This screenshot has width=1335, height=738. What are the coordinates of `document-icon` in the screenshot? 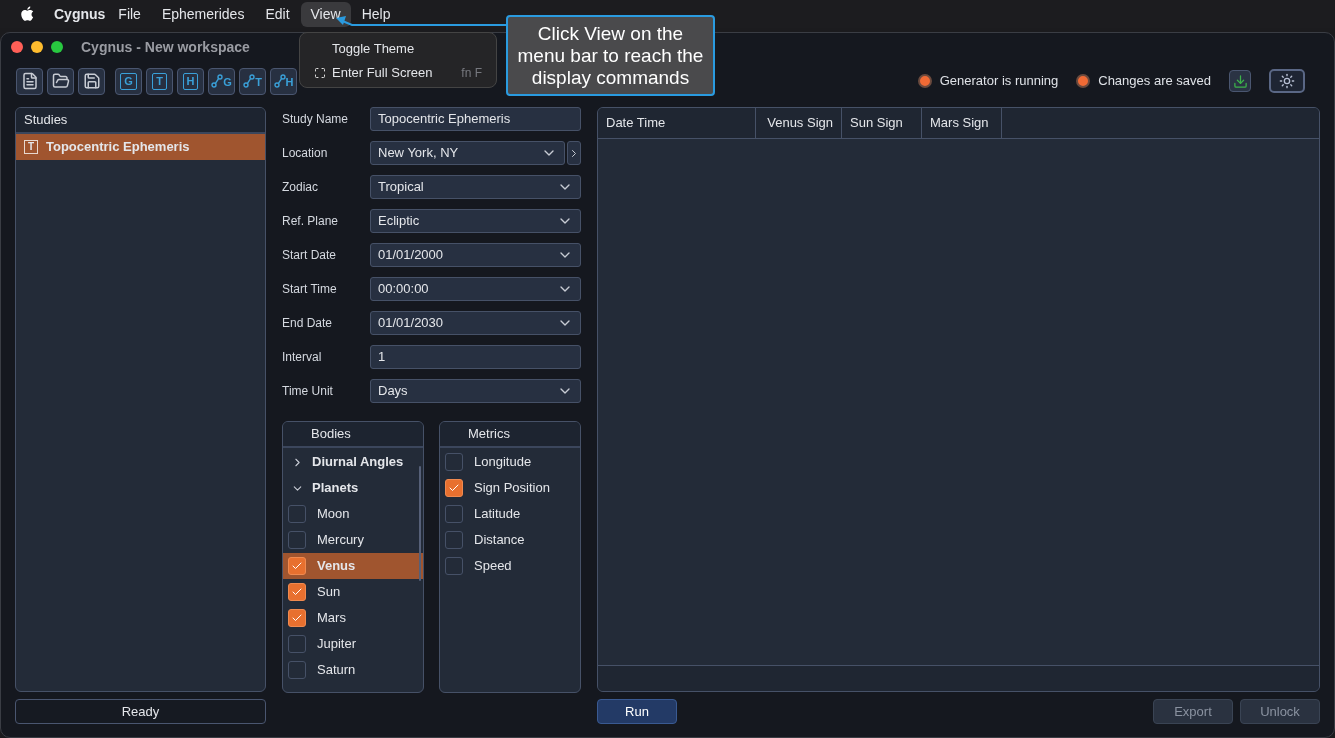 It's located at (29, 81).